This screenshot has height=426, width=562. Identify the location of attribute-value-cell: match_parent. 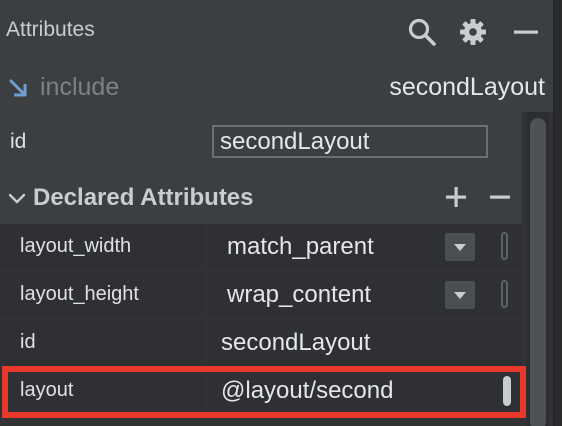
(364, 247).